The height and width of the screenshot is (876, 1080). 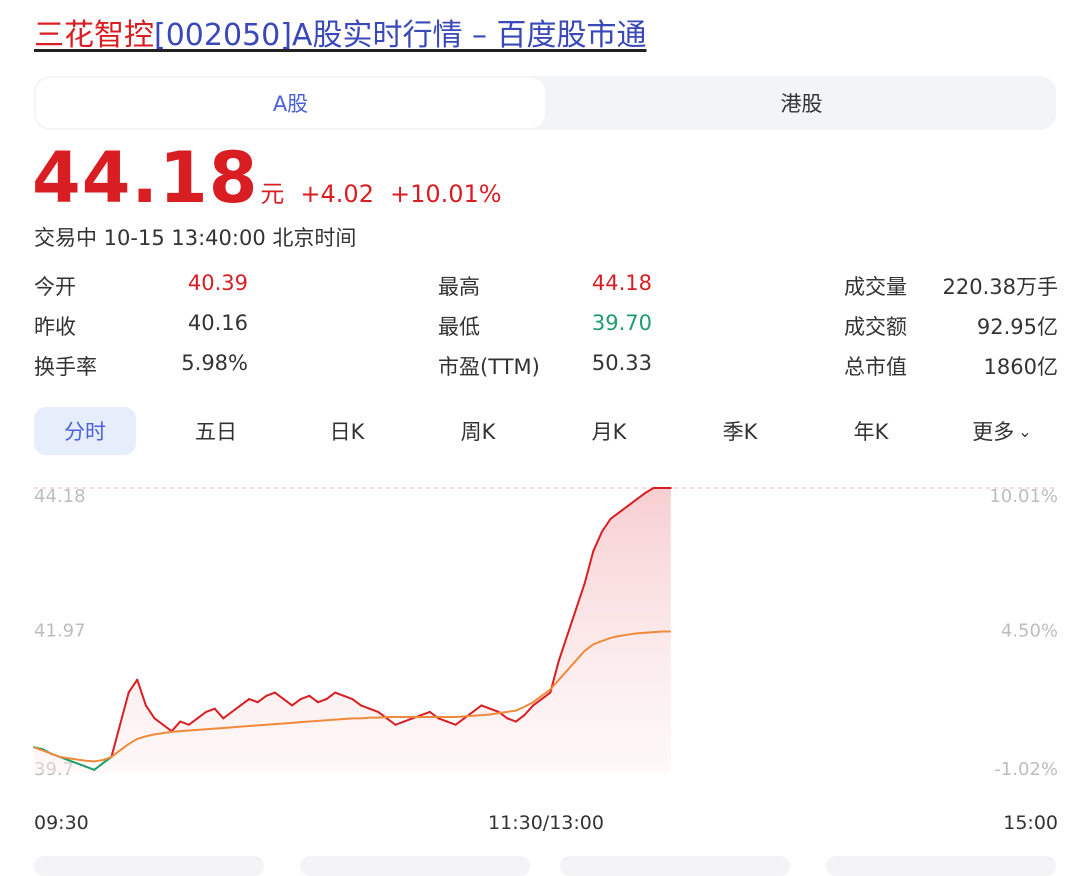 What do you see at coordinates (875, 287) in the screenshot?
I see `stat-label: 成交量` at bounding box center [875, 287].